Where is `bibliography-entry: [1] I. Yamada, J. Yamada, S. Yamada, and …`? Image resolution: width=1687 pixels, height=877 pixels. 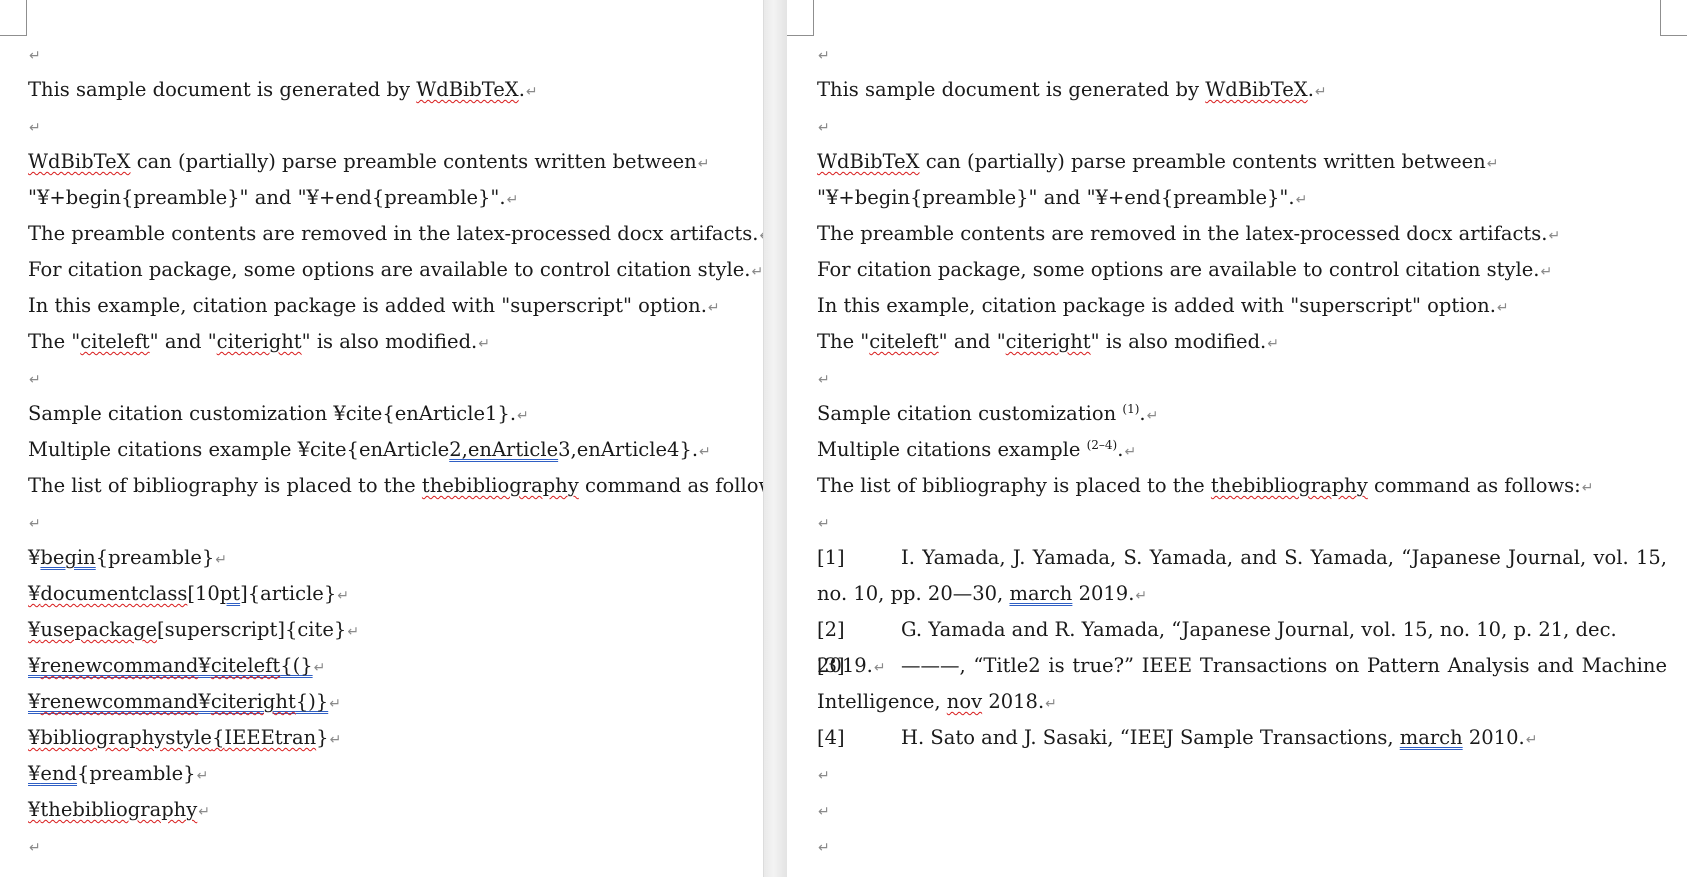
bibliography-entry: [1] I. Yamada, J. Yamada, S. Yamada, and … is located at coordinates (1242, 576).